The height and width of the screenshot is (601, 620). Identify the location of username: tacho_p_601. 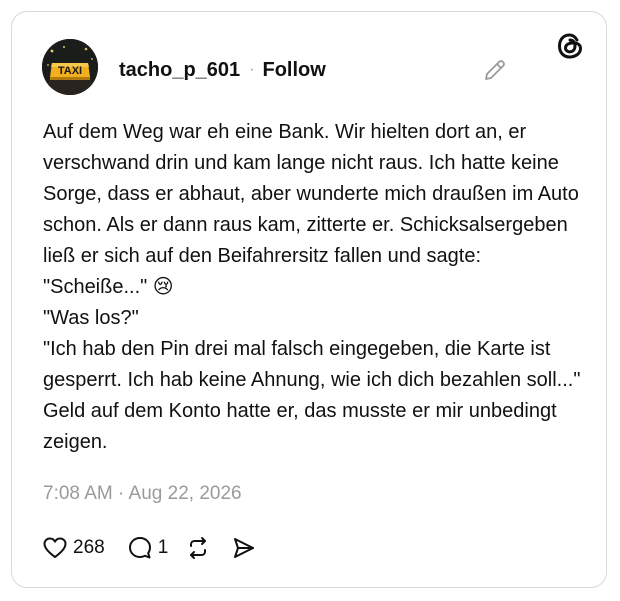
(179, 70).